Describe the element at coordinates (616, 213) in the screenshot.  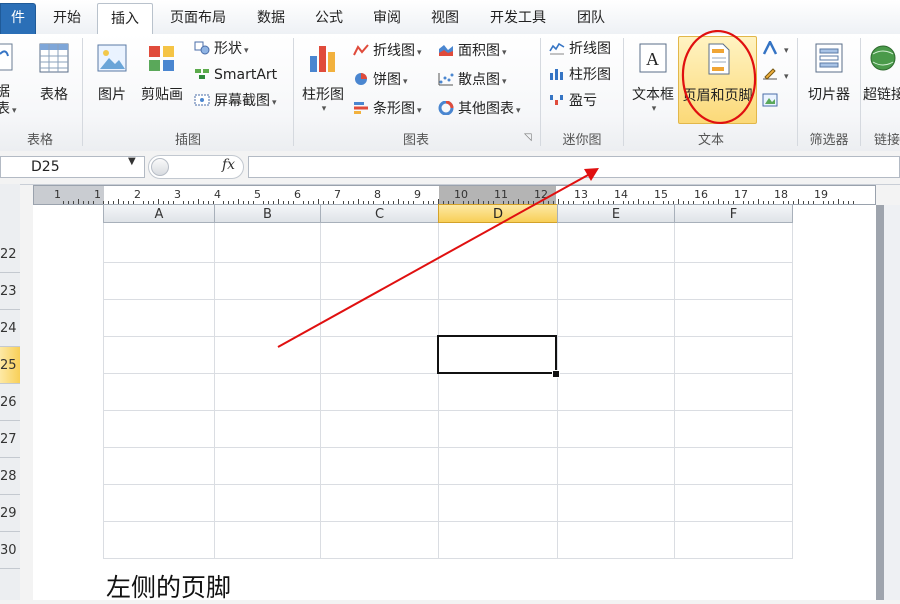
I see `column-header-e: E` at that location.